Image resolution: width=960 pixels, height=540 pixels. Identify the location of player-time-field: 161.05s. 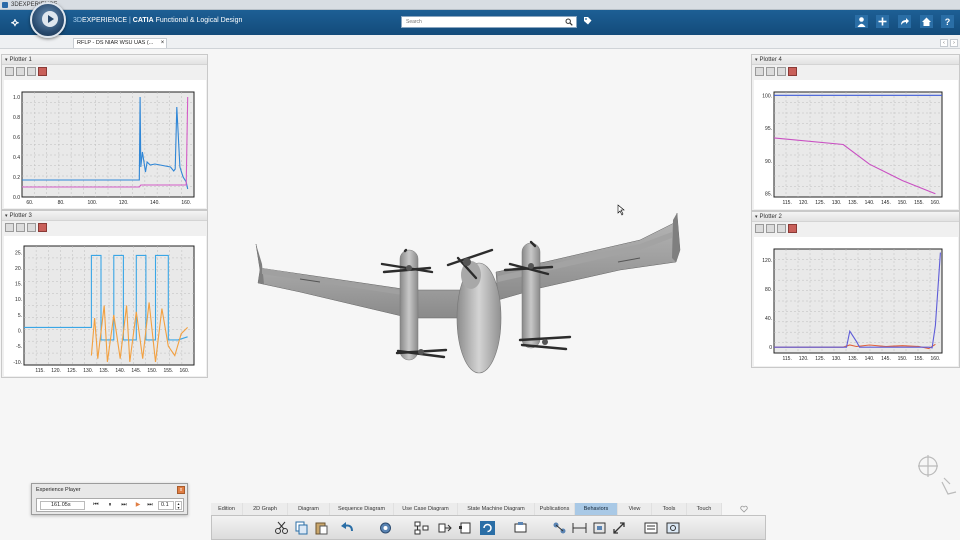
(62, 505).